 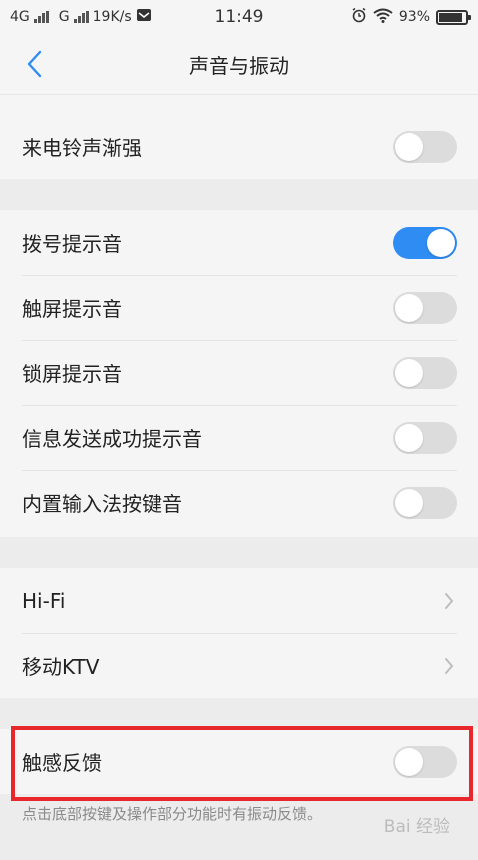 What do you see at coordinates (72, 374) in the screenshot?
I see `setting-label: 锁屏提示音` at bounding box center [72, 374].